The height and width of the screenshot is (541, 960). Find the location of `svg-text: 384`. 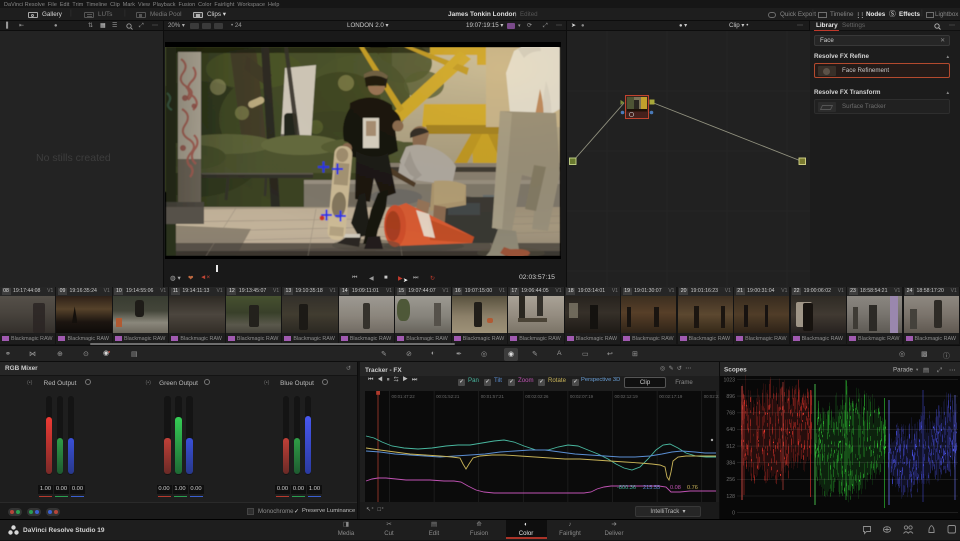

svg-text: 384 is located at coordinates (730, 464).